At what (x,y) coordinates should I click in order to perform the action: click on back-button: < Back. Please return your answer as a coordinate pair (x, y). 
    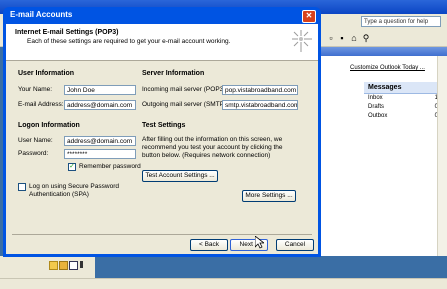
    Looking at the image, I should click on (209, 245).